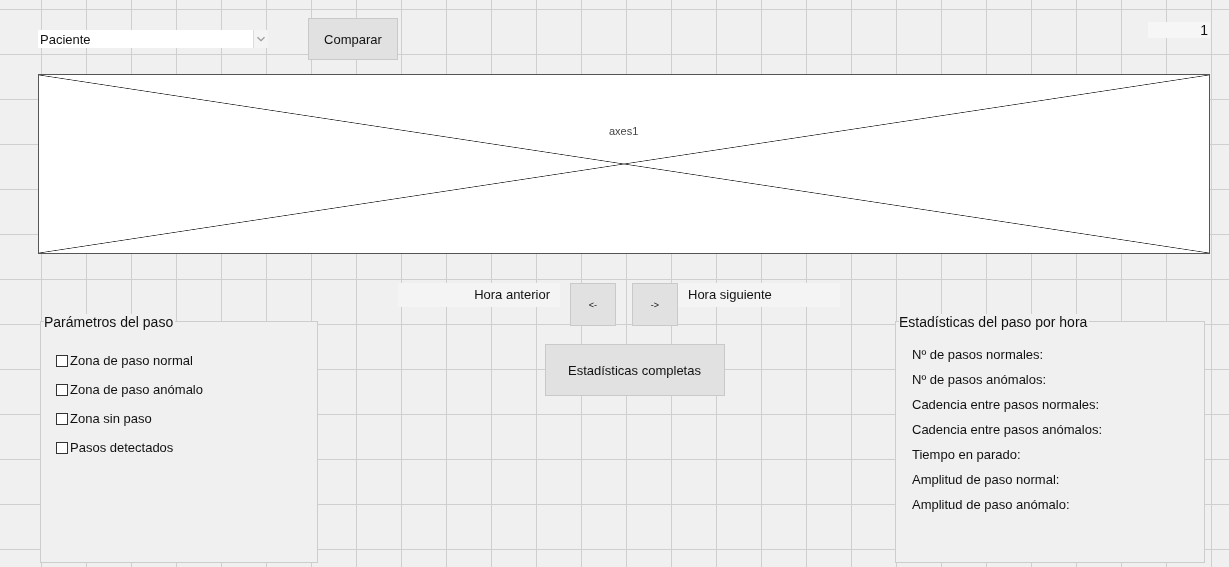 The width and height of the screenshot is (1229, 567). Describe the element at coordinates (593, 304) in the screenshot. I see `previous-button: <-` at that location.